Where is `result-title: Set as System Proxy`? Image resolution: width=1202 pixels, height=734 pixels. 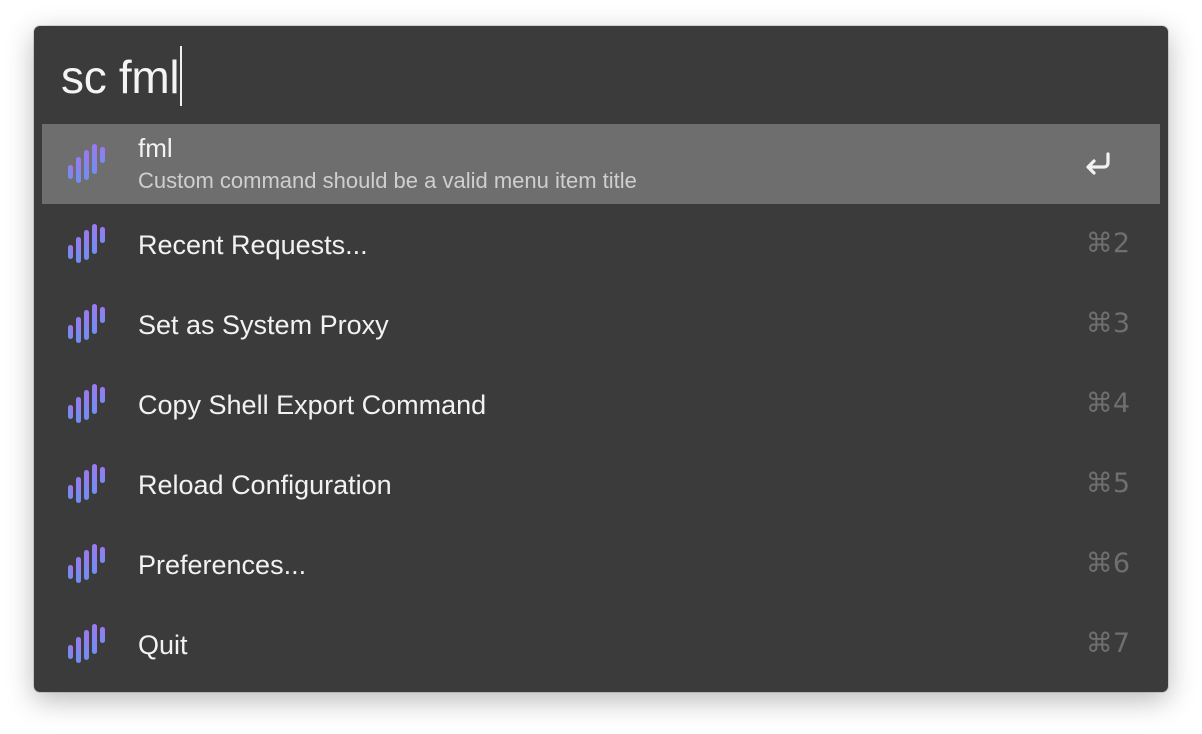 result-title: Set as System Proxy is located at coordinates (263, 325).